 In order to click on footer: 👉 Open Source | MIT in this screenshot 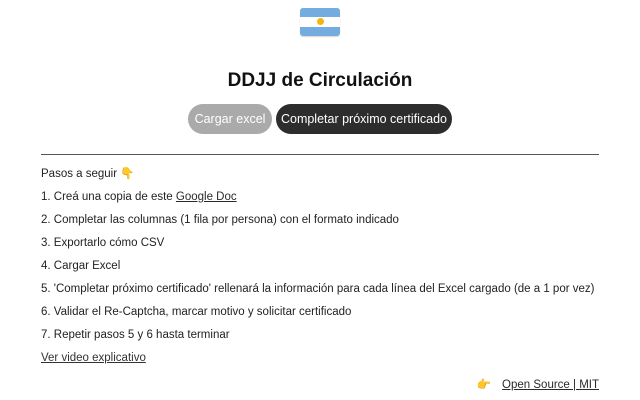, I will do `click(538, 384)`.